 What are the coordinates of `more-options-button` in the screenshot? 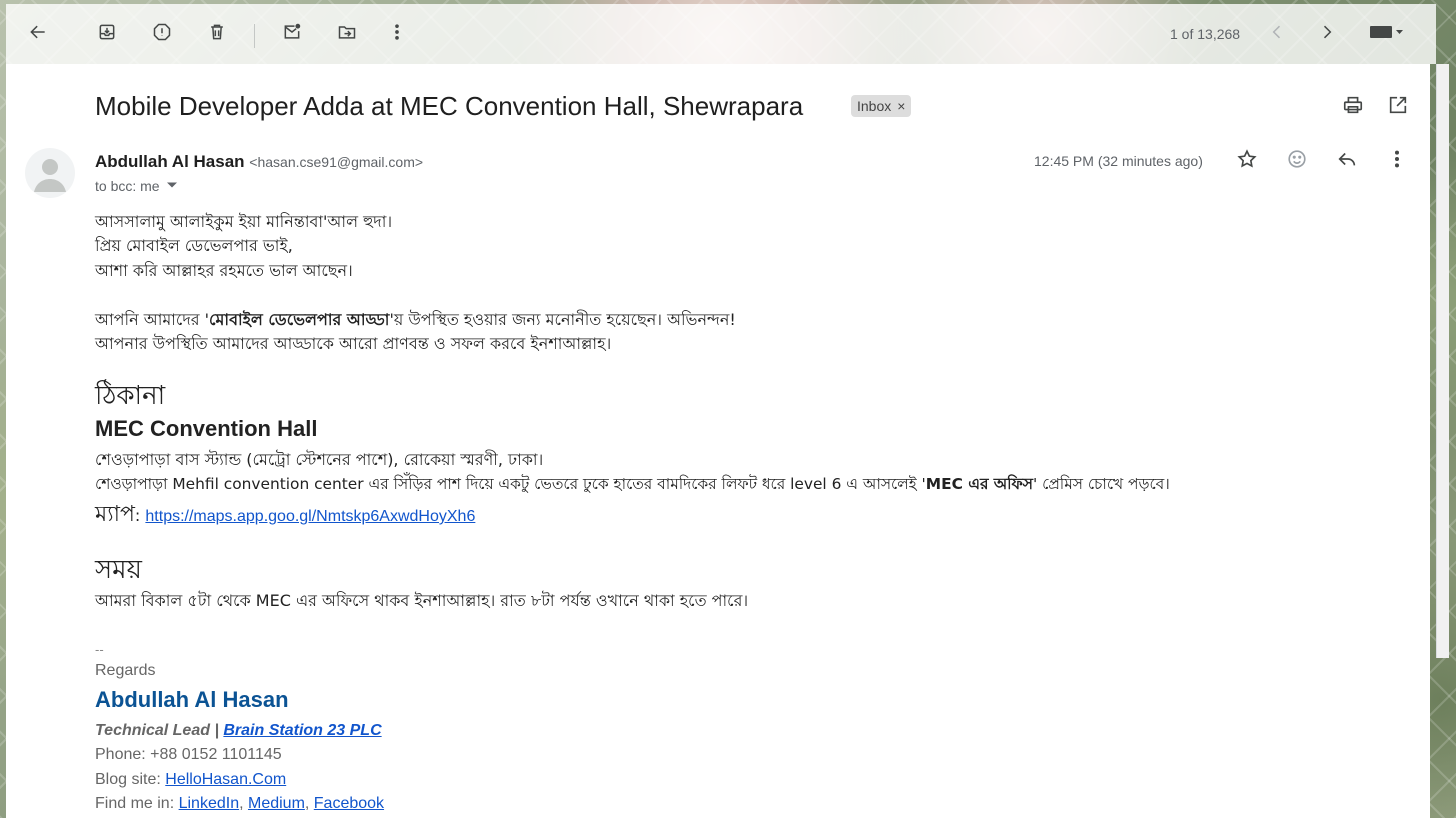 It's located at (397, 34).